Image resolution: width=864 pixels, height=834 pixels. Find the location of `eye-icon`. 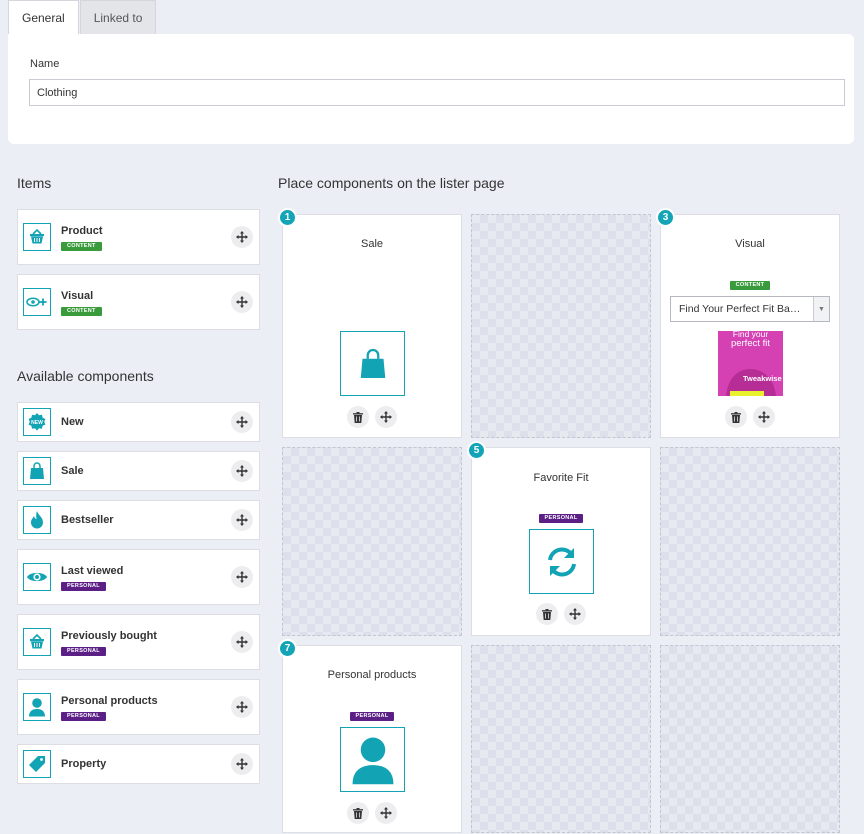

eye-icon is located at coordinates (37, 577).